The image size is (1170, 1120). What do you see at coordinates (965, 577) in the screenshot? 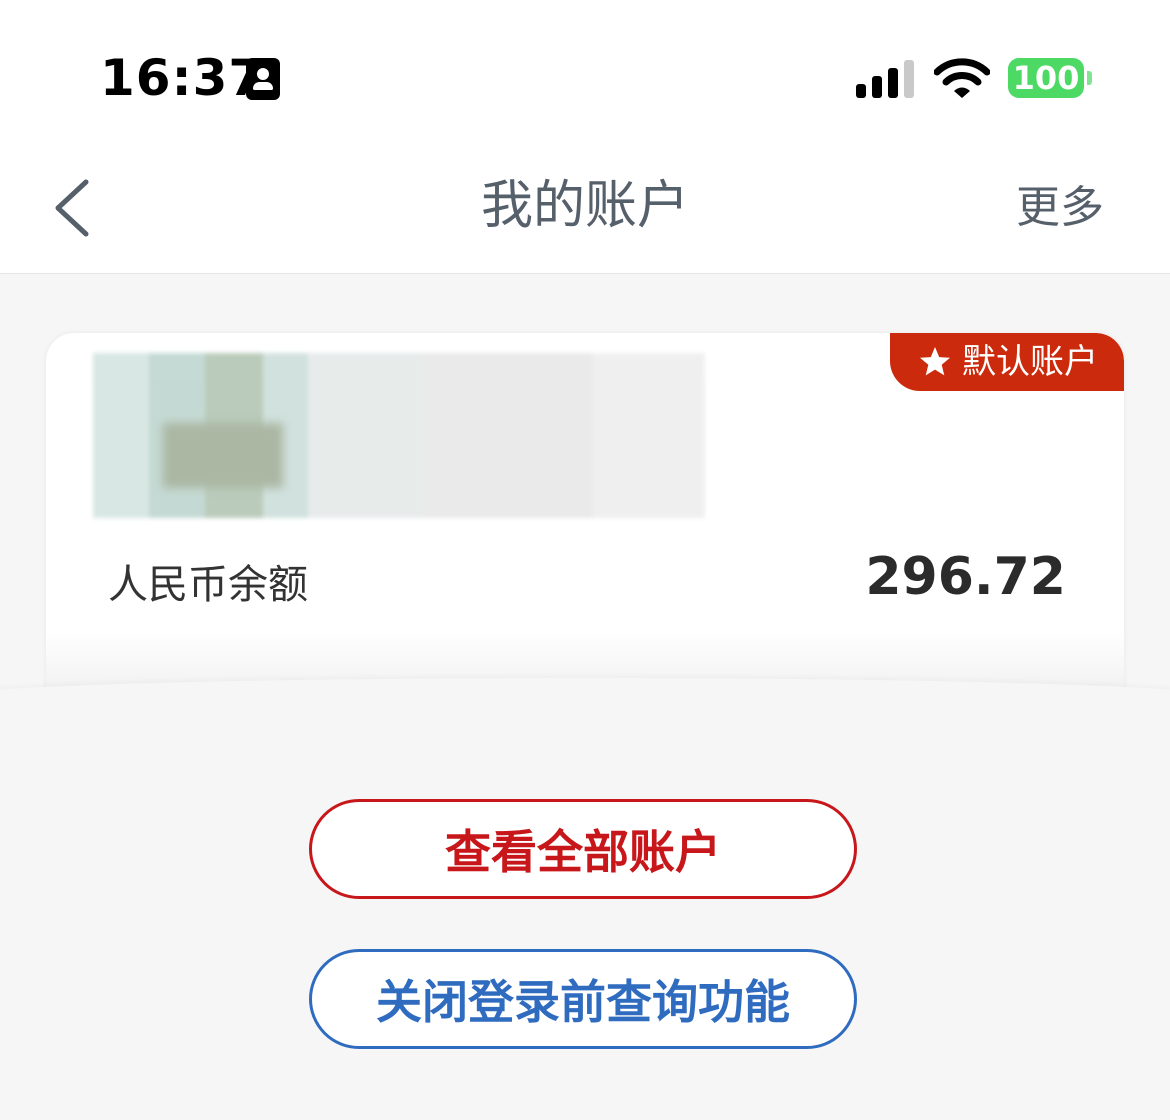
I see `balance-value: 296.72` at bounding box center [965, 577].